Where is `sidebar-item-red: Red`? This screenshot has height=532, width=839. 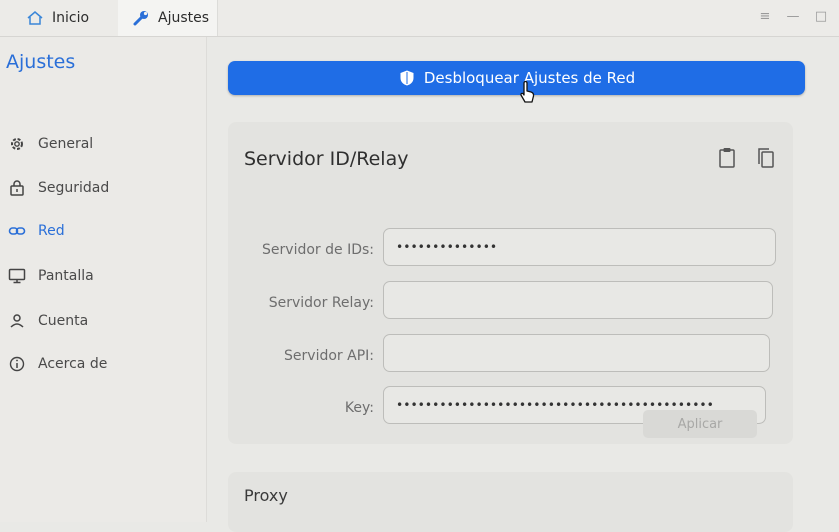 sidebar-item-red: Red is located at coordinates (36, 231).